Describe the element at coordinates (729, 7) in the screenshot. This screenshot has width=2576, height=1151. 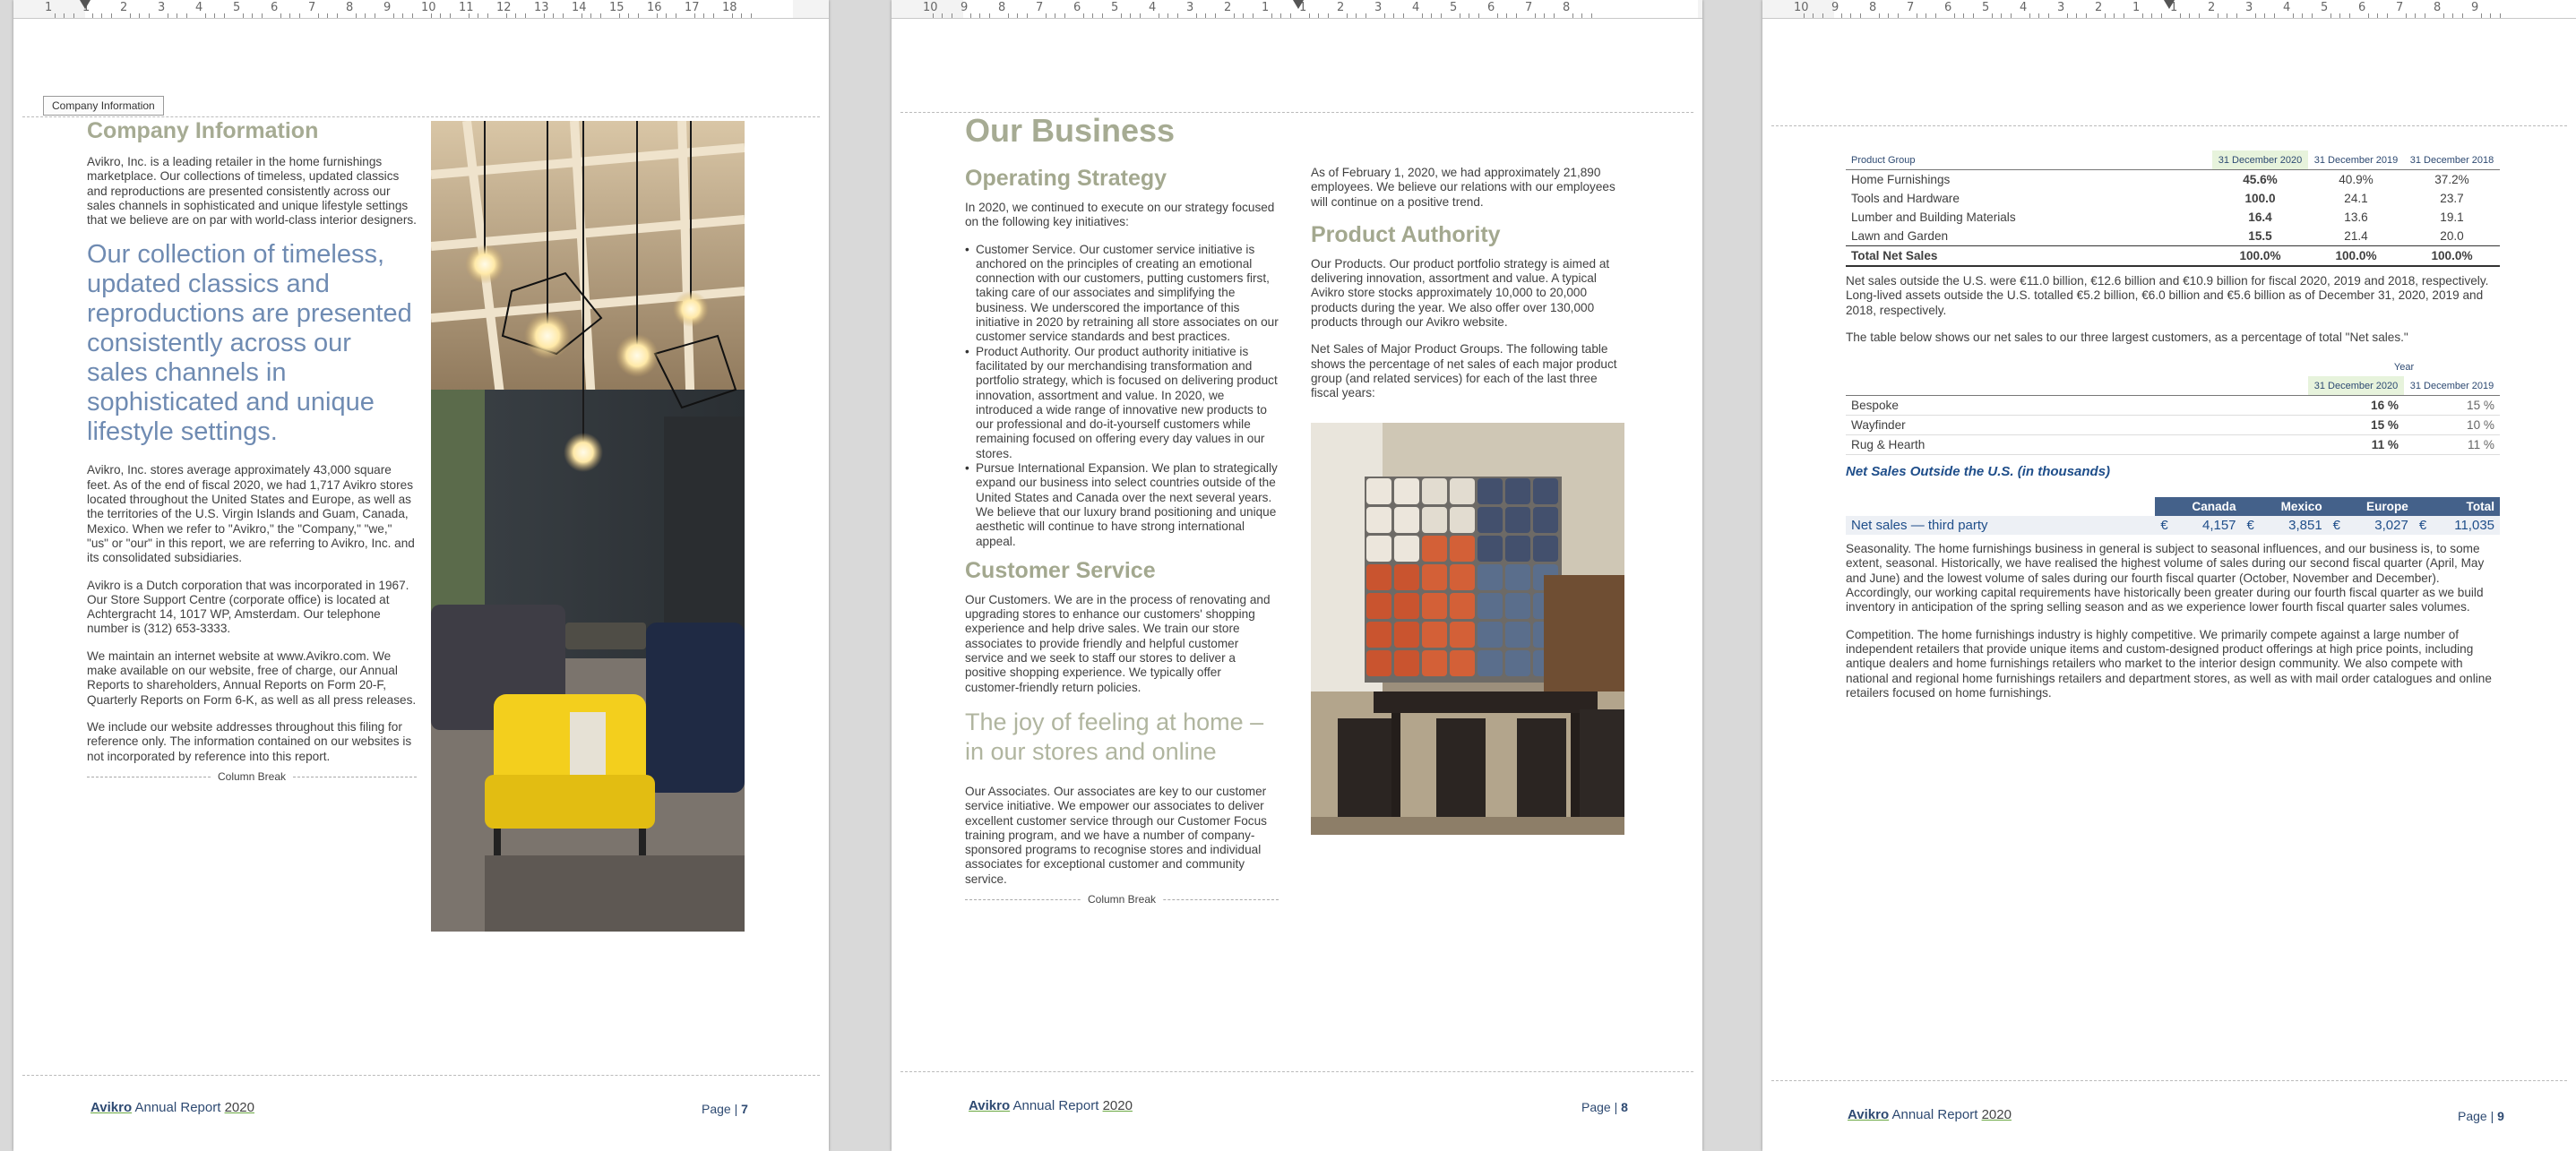
I see `ruler-number: 18` at that location.